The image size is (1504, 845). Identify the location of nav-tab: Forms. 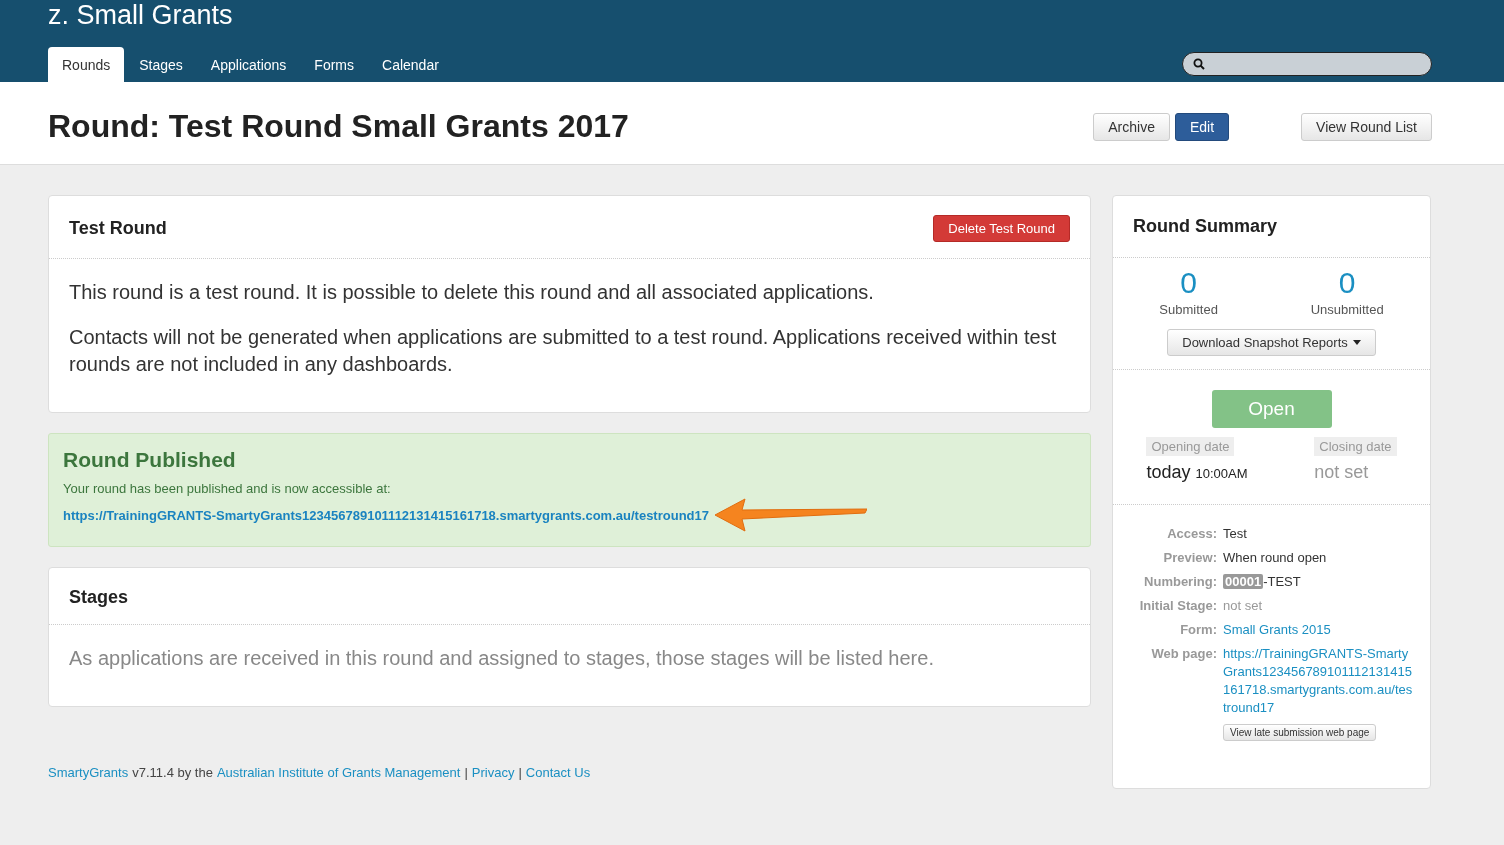
(334, 64).